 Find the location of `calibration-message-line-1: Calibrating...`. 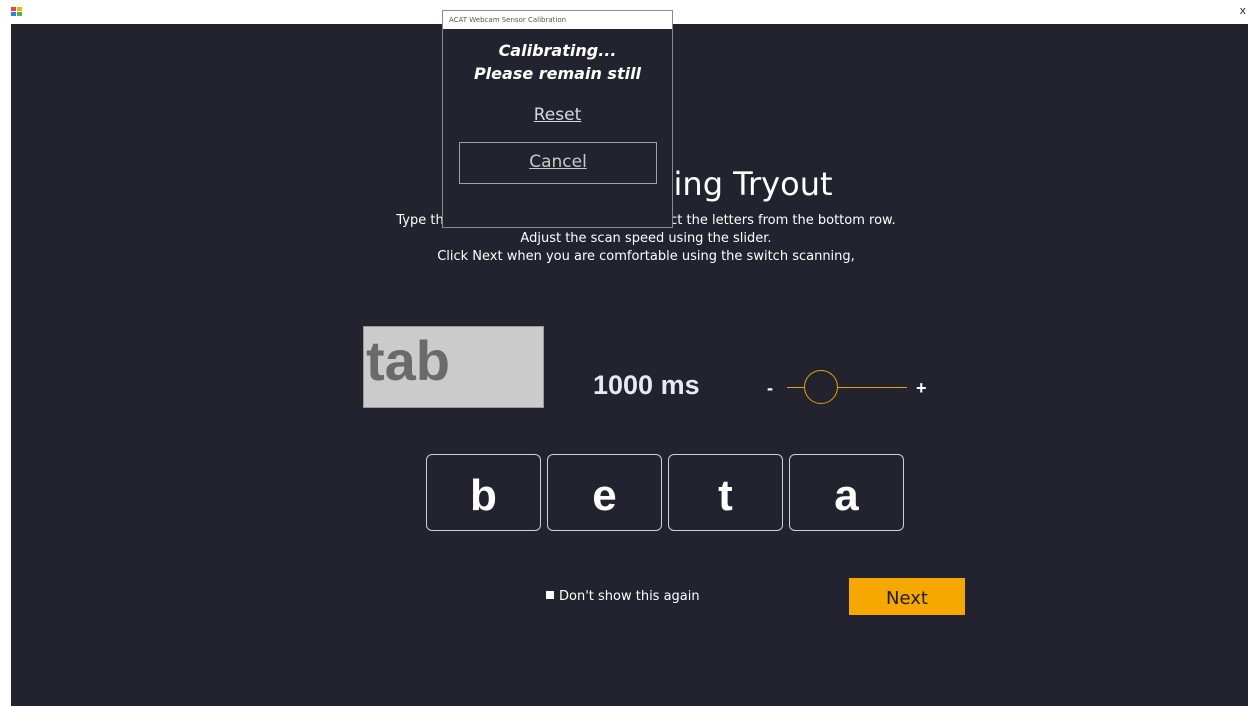

calibration-message-line-1: Calibrating... is located at coordinates (557, 50).